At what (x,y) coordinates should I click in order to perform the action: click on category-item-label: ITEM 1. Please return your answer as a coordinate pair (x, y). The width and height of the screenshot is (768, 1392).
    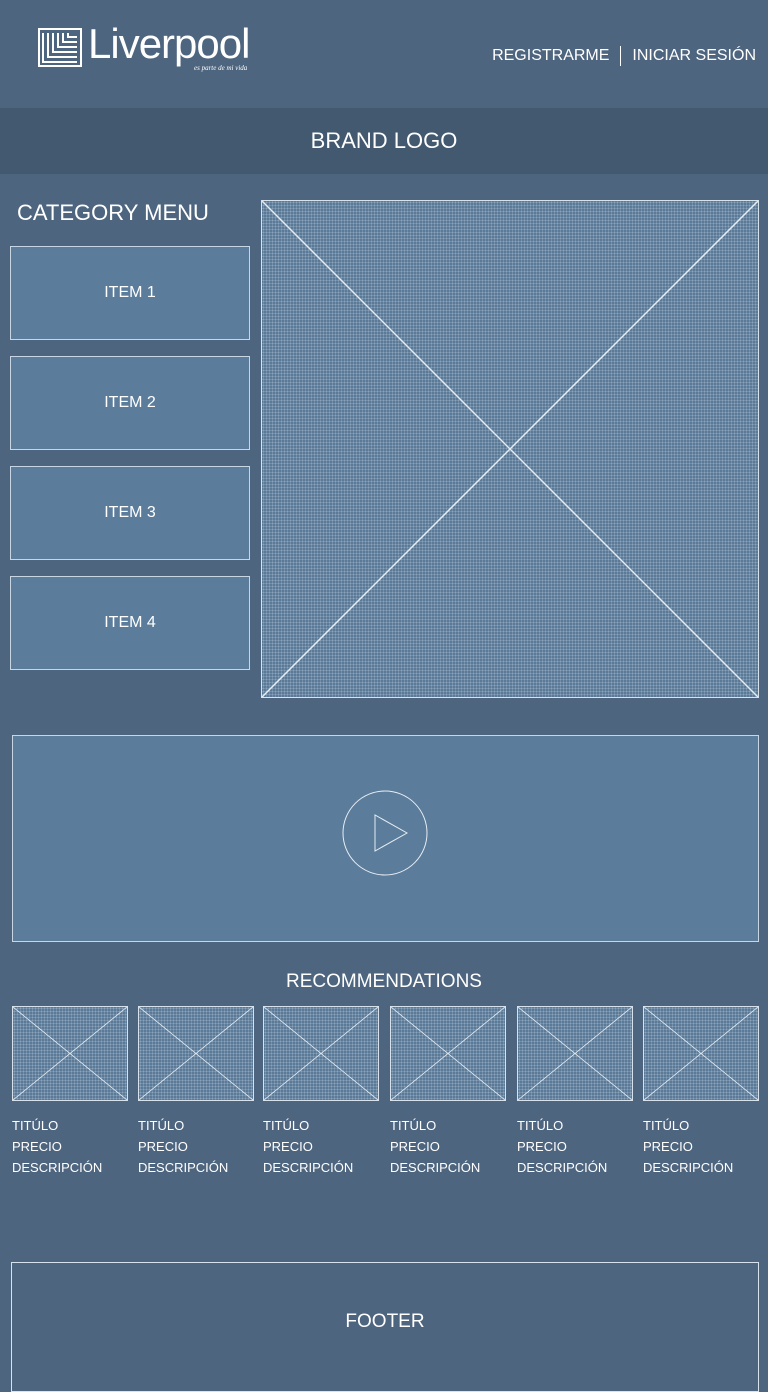
    Looking at the image, I should click on (130, 292).